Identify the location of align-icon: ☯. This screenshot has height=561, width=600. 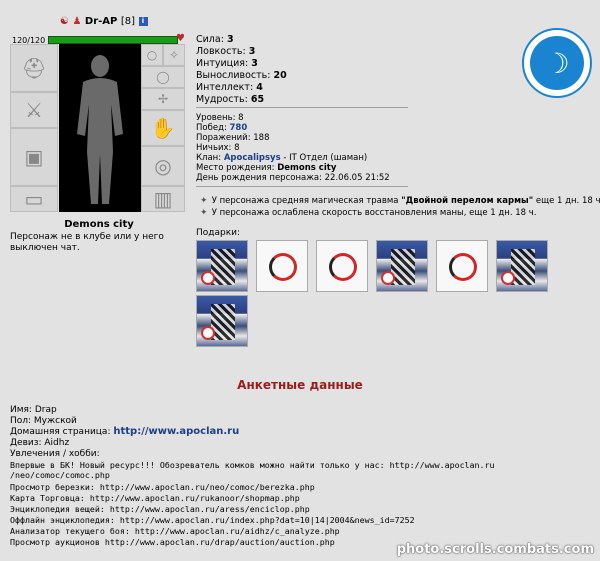
(64, 21).